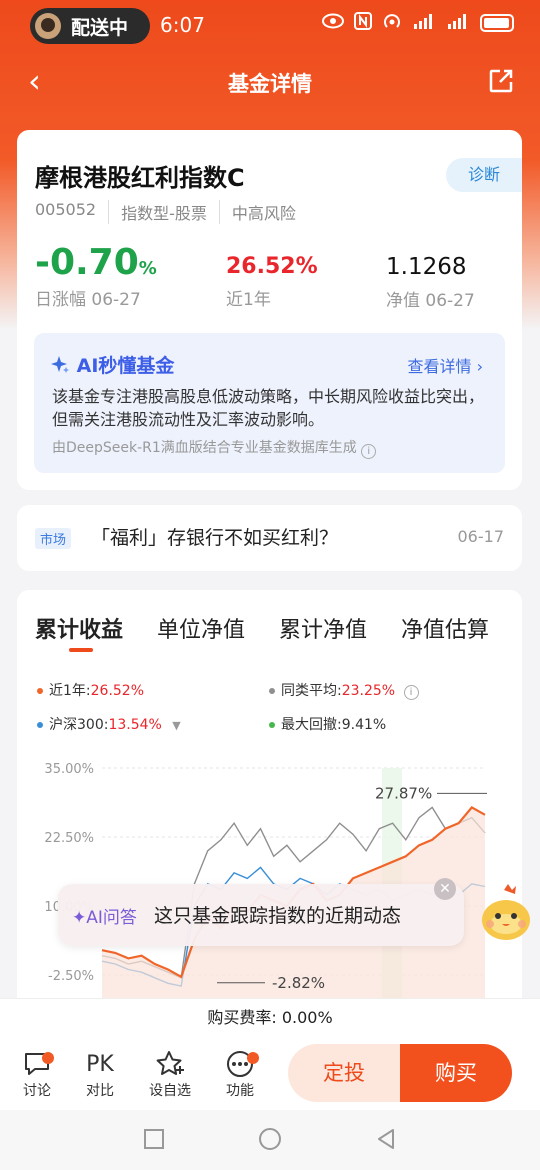 This screenshot has height=1170, width=540. I want to click on chat-bubble-icon, so click(37, 1064).